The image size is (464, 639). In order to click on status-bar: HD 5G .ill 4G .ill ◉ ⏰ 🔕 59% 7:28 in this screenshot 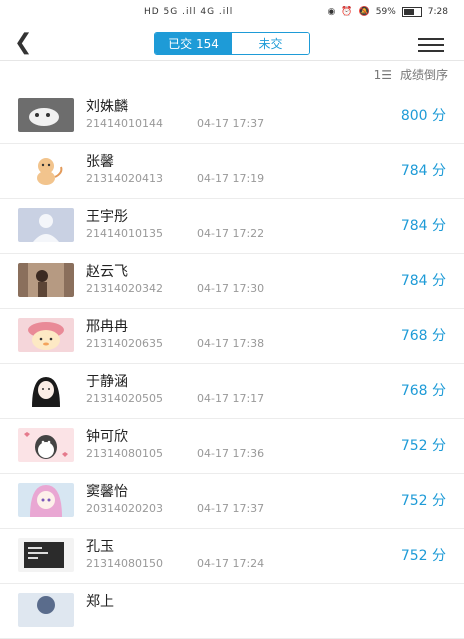, I will do `click(232, 14)`.